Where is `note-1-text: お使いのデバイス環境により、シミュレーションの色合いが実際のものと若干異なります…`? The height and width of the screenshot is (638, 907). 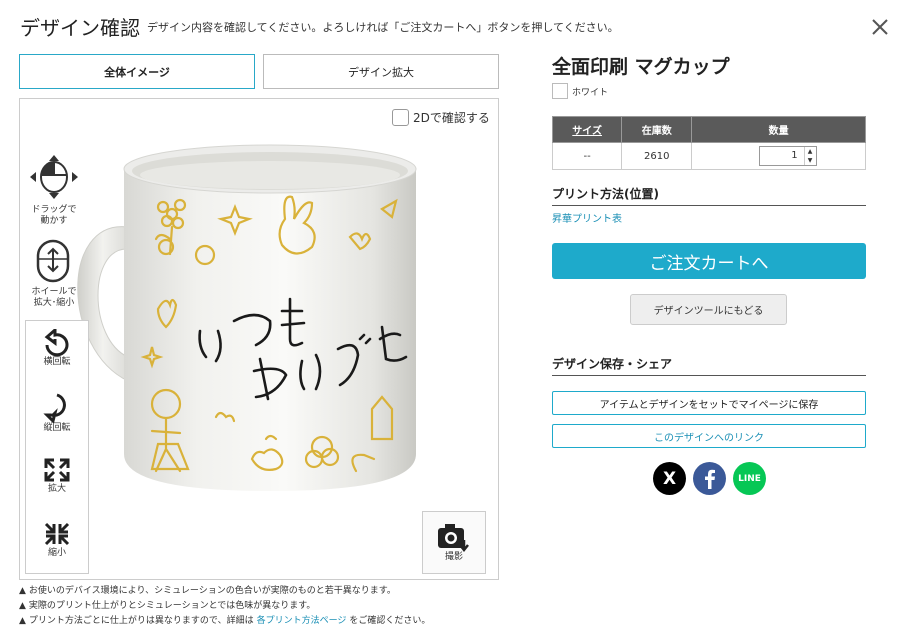
note-1-text: お使いのデバイス環境により、シミュレーションの色合いが実際のものと若干異なります… is located at coordinates (212, 591).